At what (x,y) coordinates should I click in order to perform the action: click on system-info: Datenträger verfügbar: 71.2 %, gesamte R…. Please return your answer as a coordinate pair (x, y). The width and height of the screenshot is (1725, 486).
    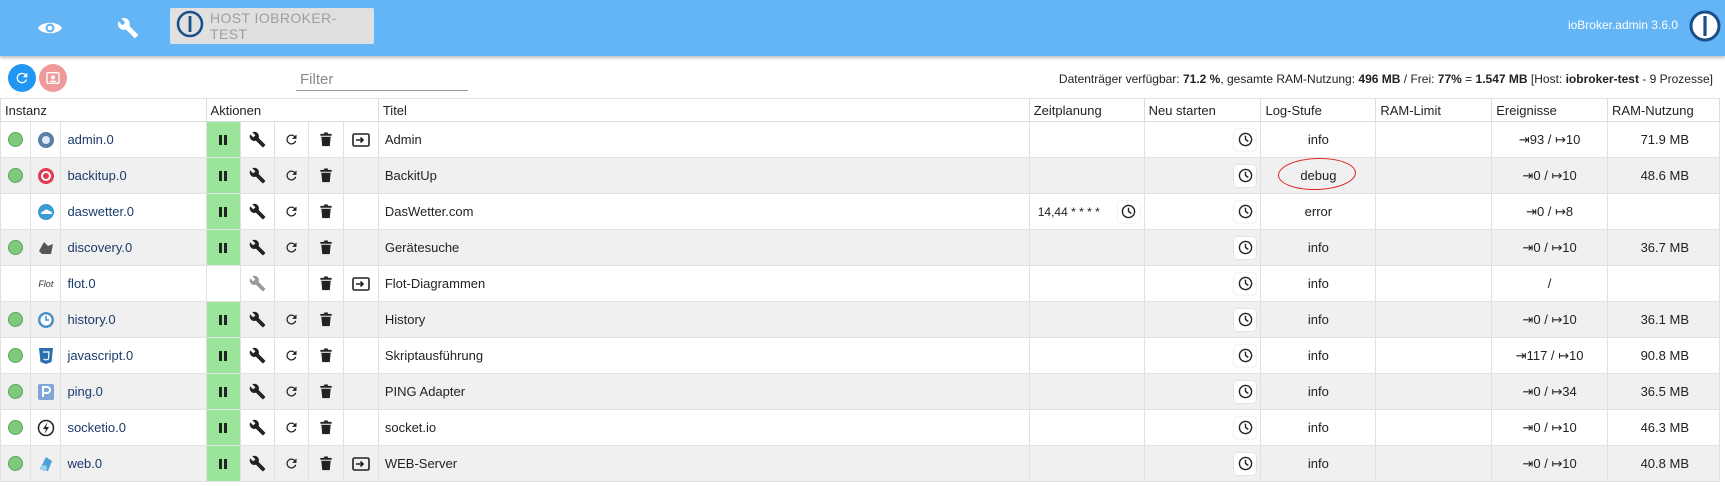
    Looking at the image, I should click on (1386, 79).